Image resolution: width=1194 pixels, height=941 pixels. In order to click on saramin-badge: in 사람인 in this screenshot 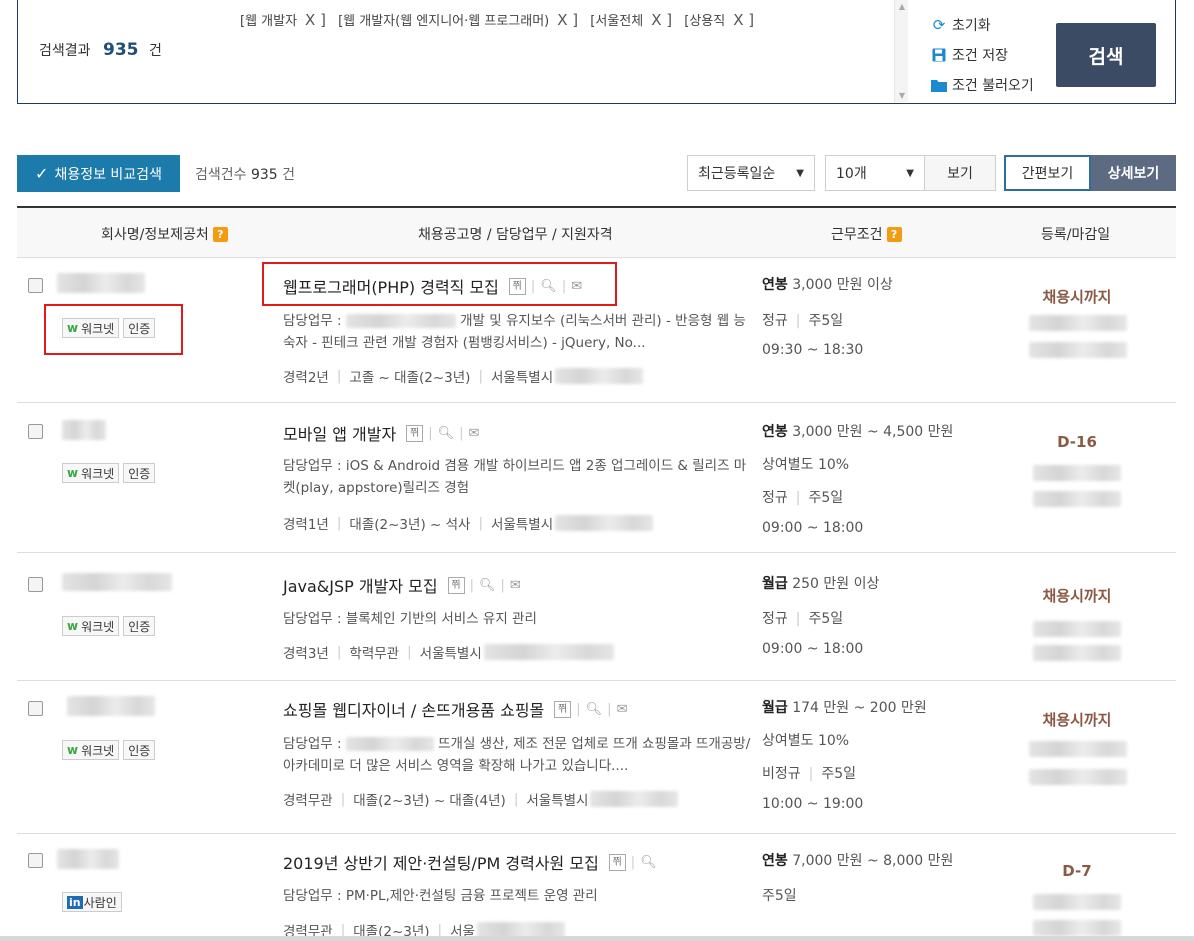, I will do `click(92, 902)`.